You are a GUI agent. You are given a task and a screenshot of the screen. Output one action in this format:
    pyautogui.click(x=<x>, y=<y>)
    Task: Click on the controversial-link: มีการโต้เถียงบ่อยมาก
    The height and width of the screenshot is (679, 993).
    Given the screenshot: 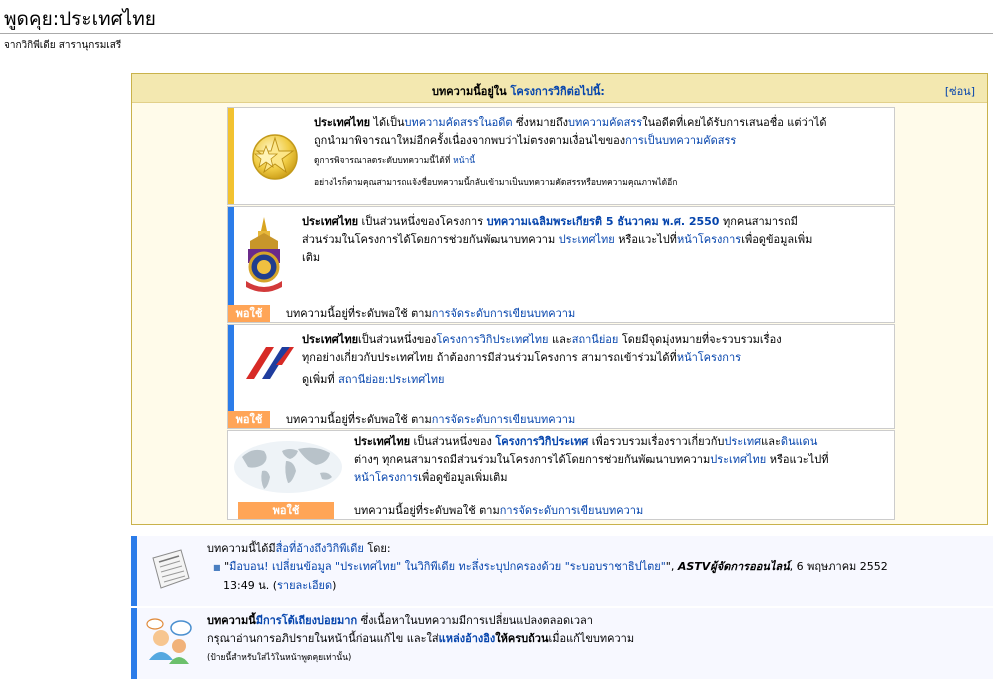 What is the action you would take?
    pyautogui.click(x=306, y=620)
    